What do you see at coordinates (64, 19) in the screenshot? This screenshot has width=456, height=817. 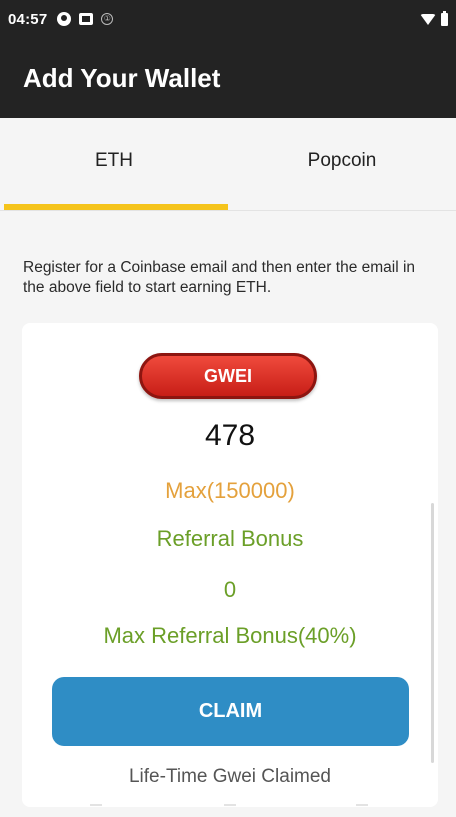 I see `circle-app-icon` at bounding box center [64, 19].